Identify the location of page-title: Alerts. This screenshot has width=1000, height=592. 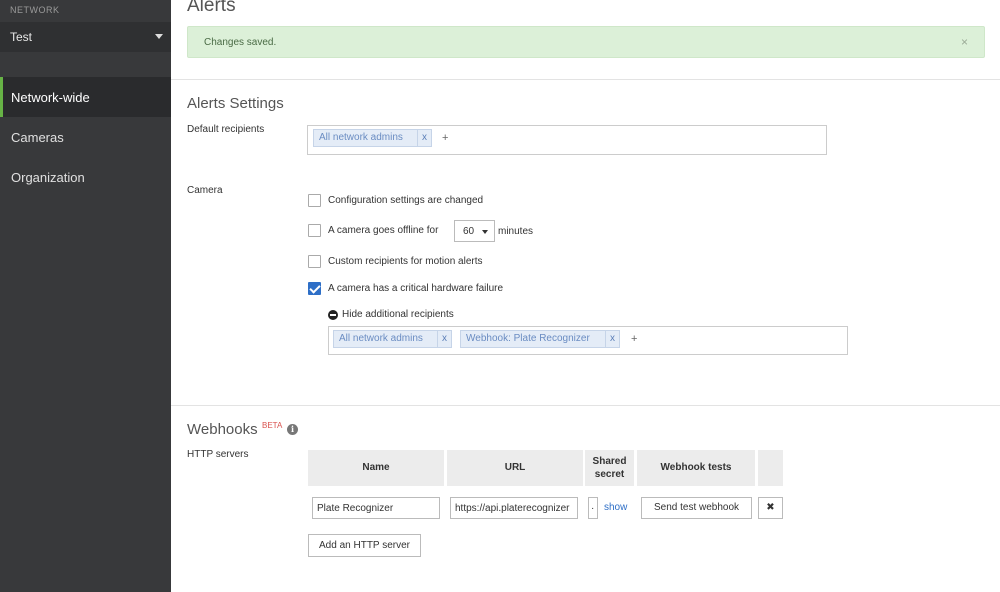
(211, 8).